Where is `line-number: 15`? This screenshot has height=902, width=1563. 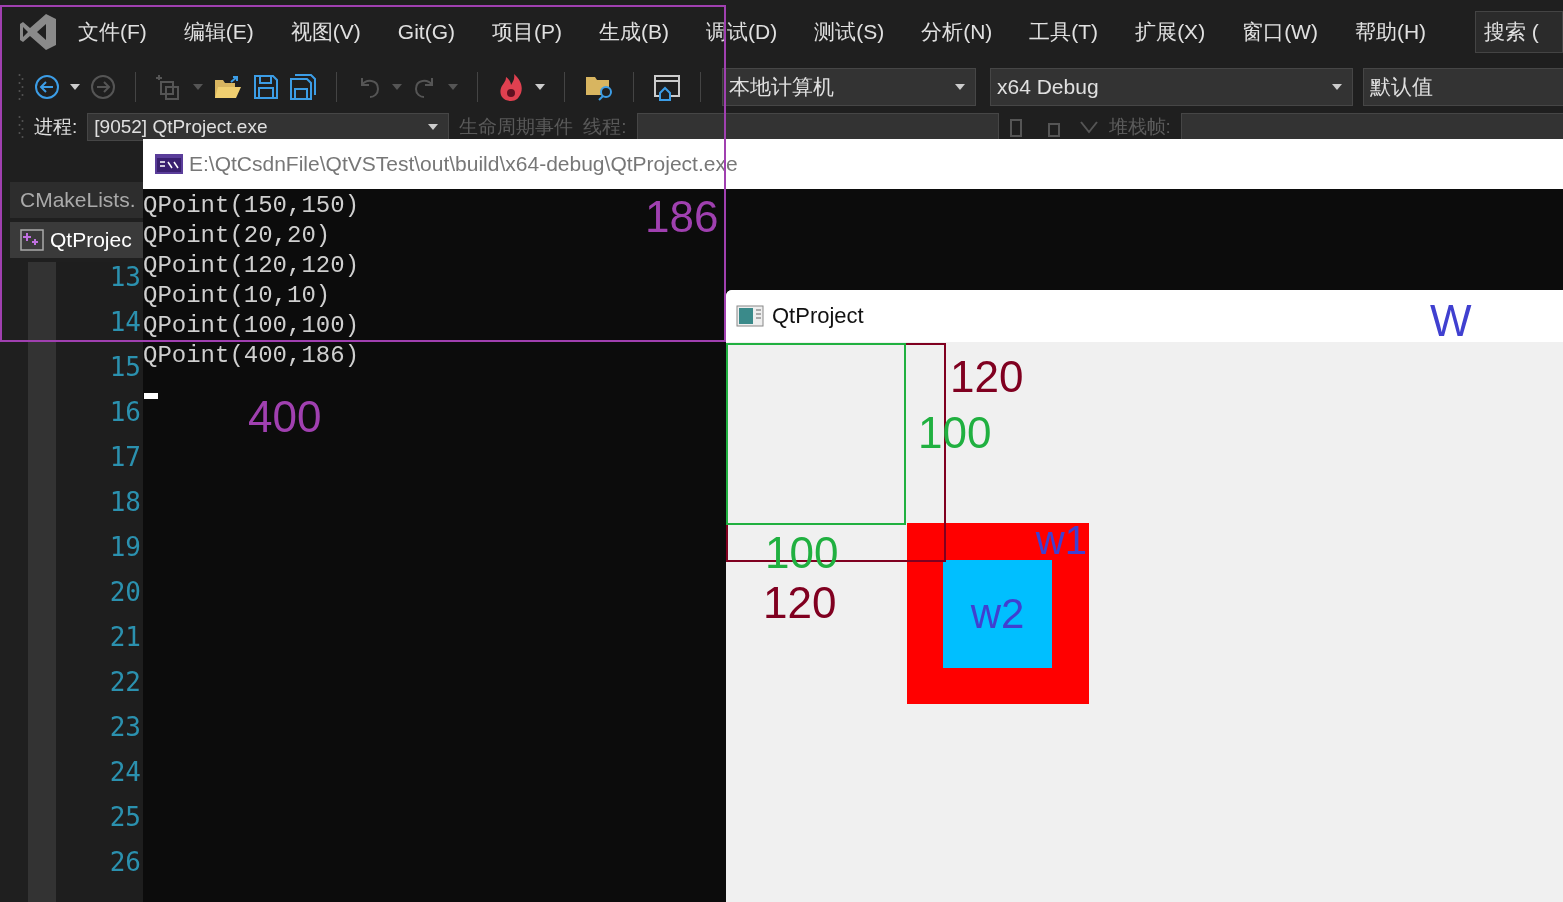
line-number: 15 is located at coordinates (124, 367).